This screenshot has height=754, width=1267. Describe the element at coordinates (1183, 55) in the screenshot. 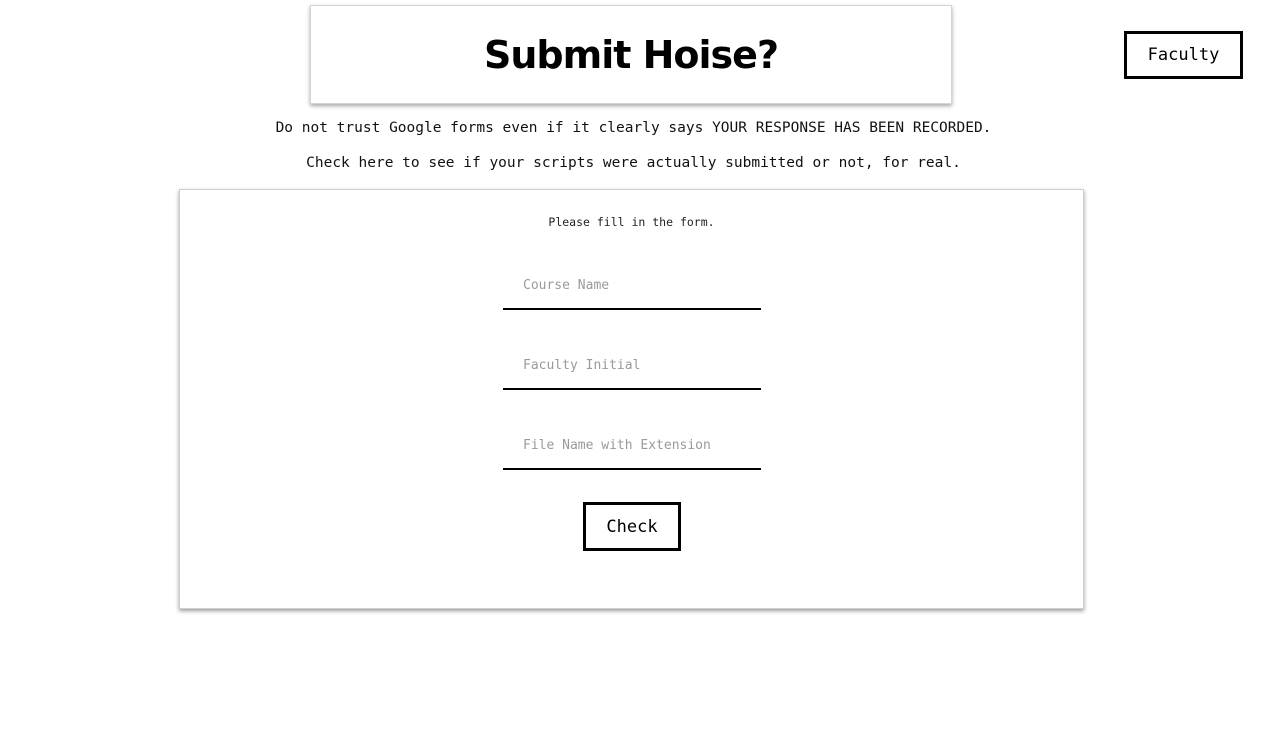

I see `faculty-button: Faculty` at that location.